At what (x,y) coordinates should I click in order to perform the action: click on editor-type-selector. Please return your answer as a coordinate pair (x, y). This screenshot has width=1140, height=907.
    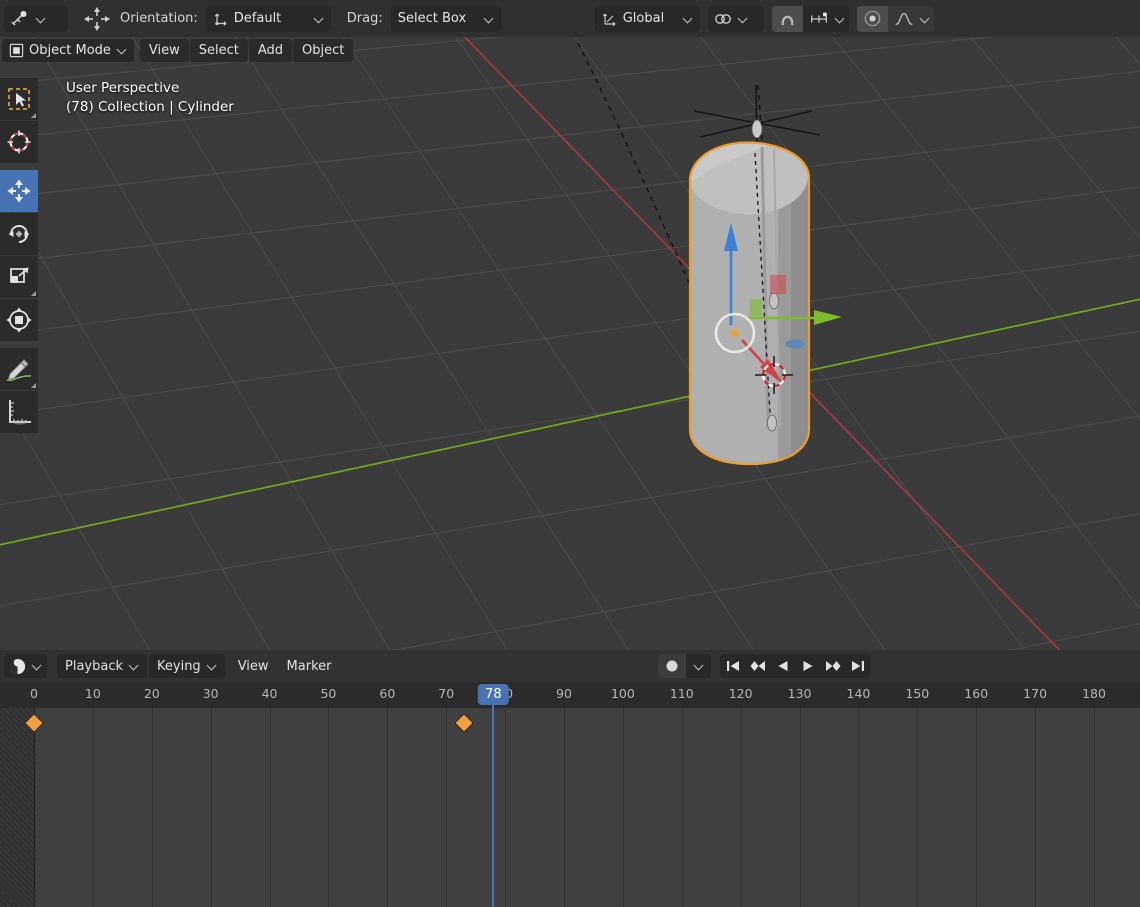
    Looking at the image, I should click on (25, 666).